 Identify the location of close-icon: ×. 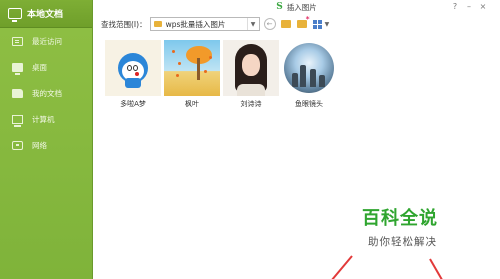
(483, 6).